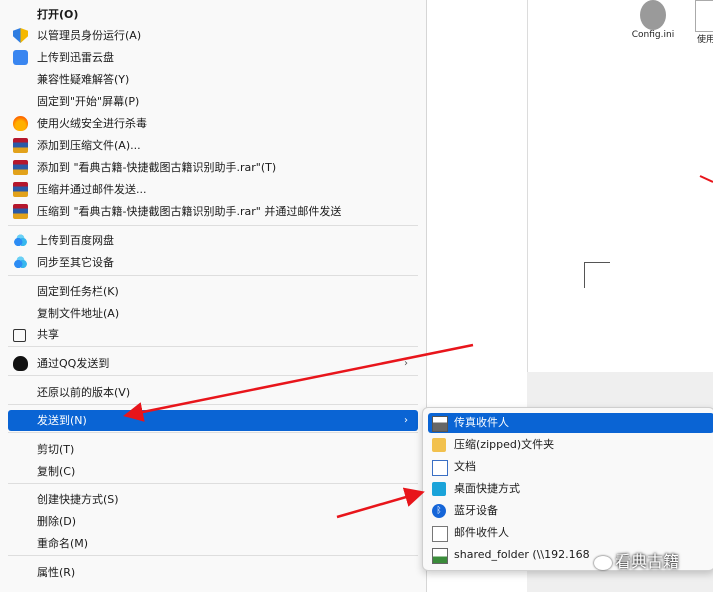 The image size is (713, 592). I want to click on arrow-to-sendto, so click(298, 382).